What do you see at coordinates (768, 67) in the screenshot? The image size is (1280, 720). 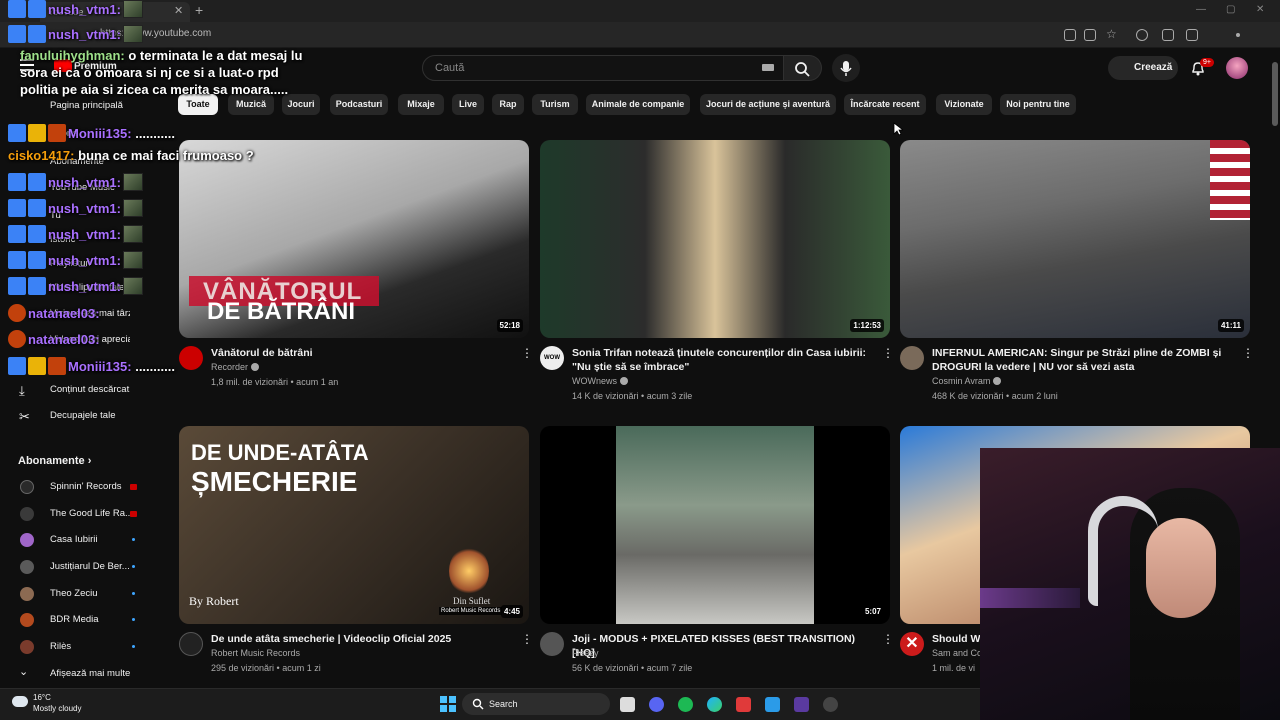 I see `keyboard-icon` at bounding box center [768, 67].